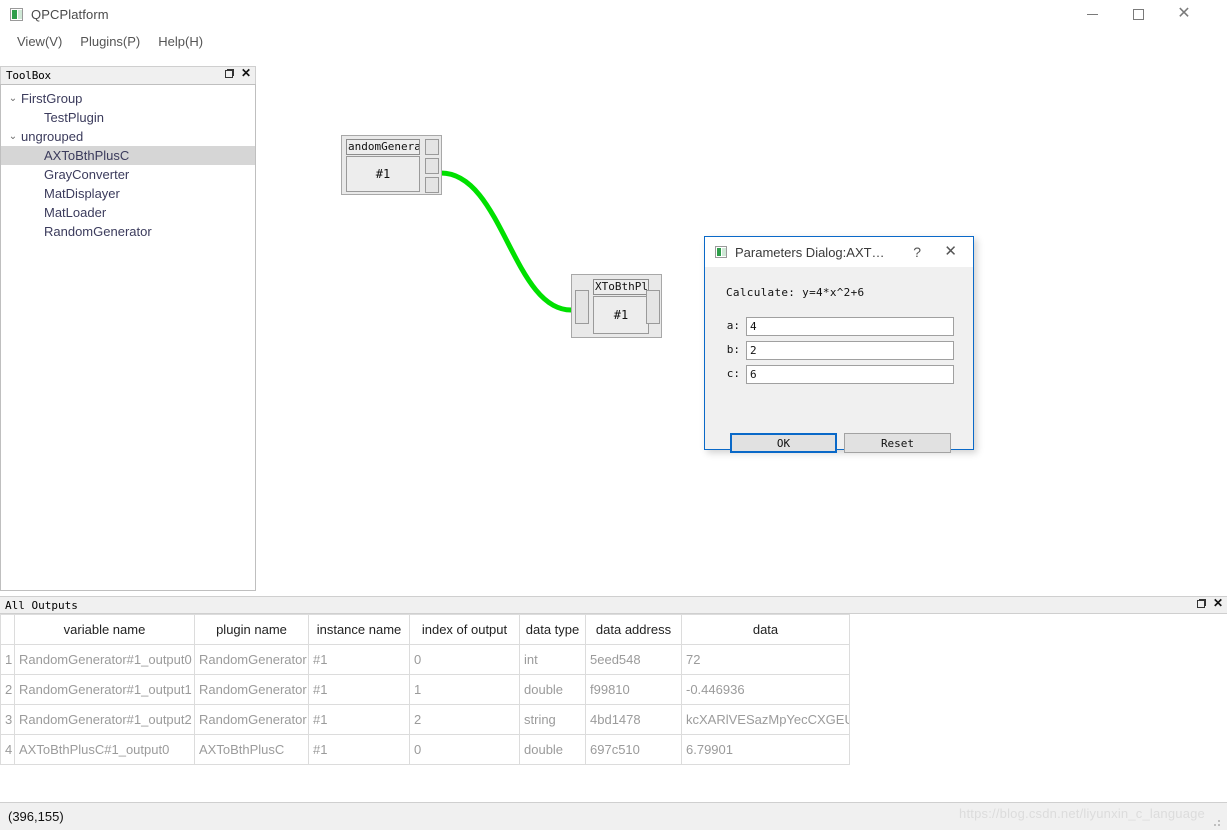  What do you see at coordinates (87, 155) in the screenshot?
I see `tree-label: AXToBthPlusC` at bounding box center [87, 155].